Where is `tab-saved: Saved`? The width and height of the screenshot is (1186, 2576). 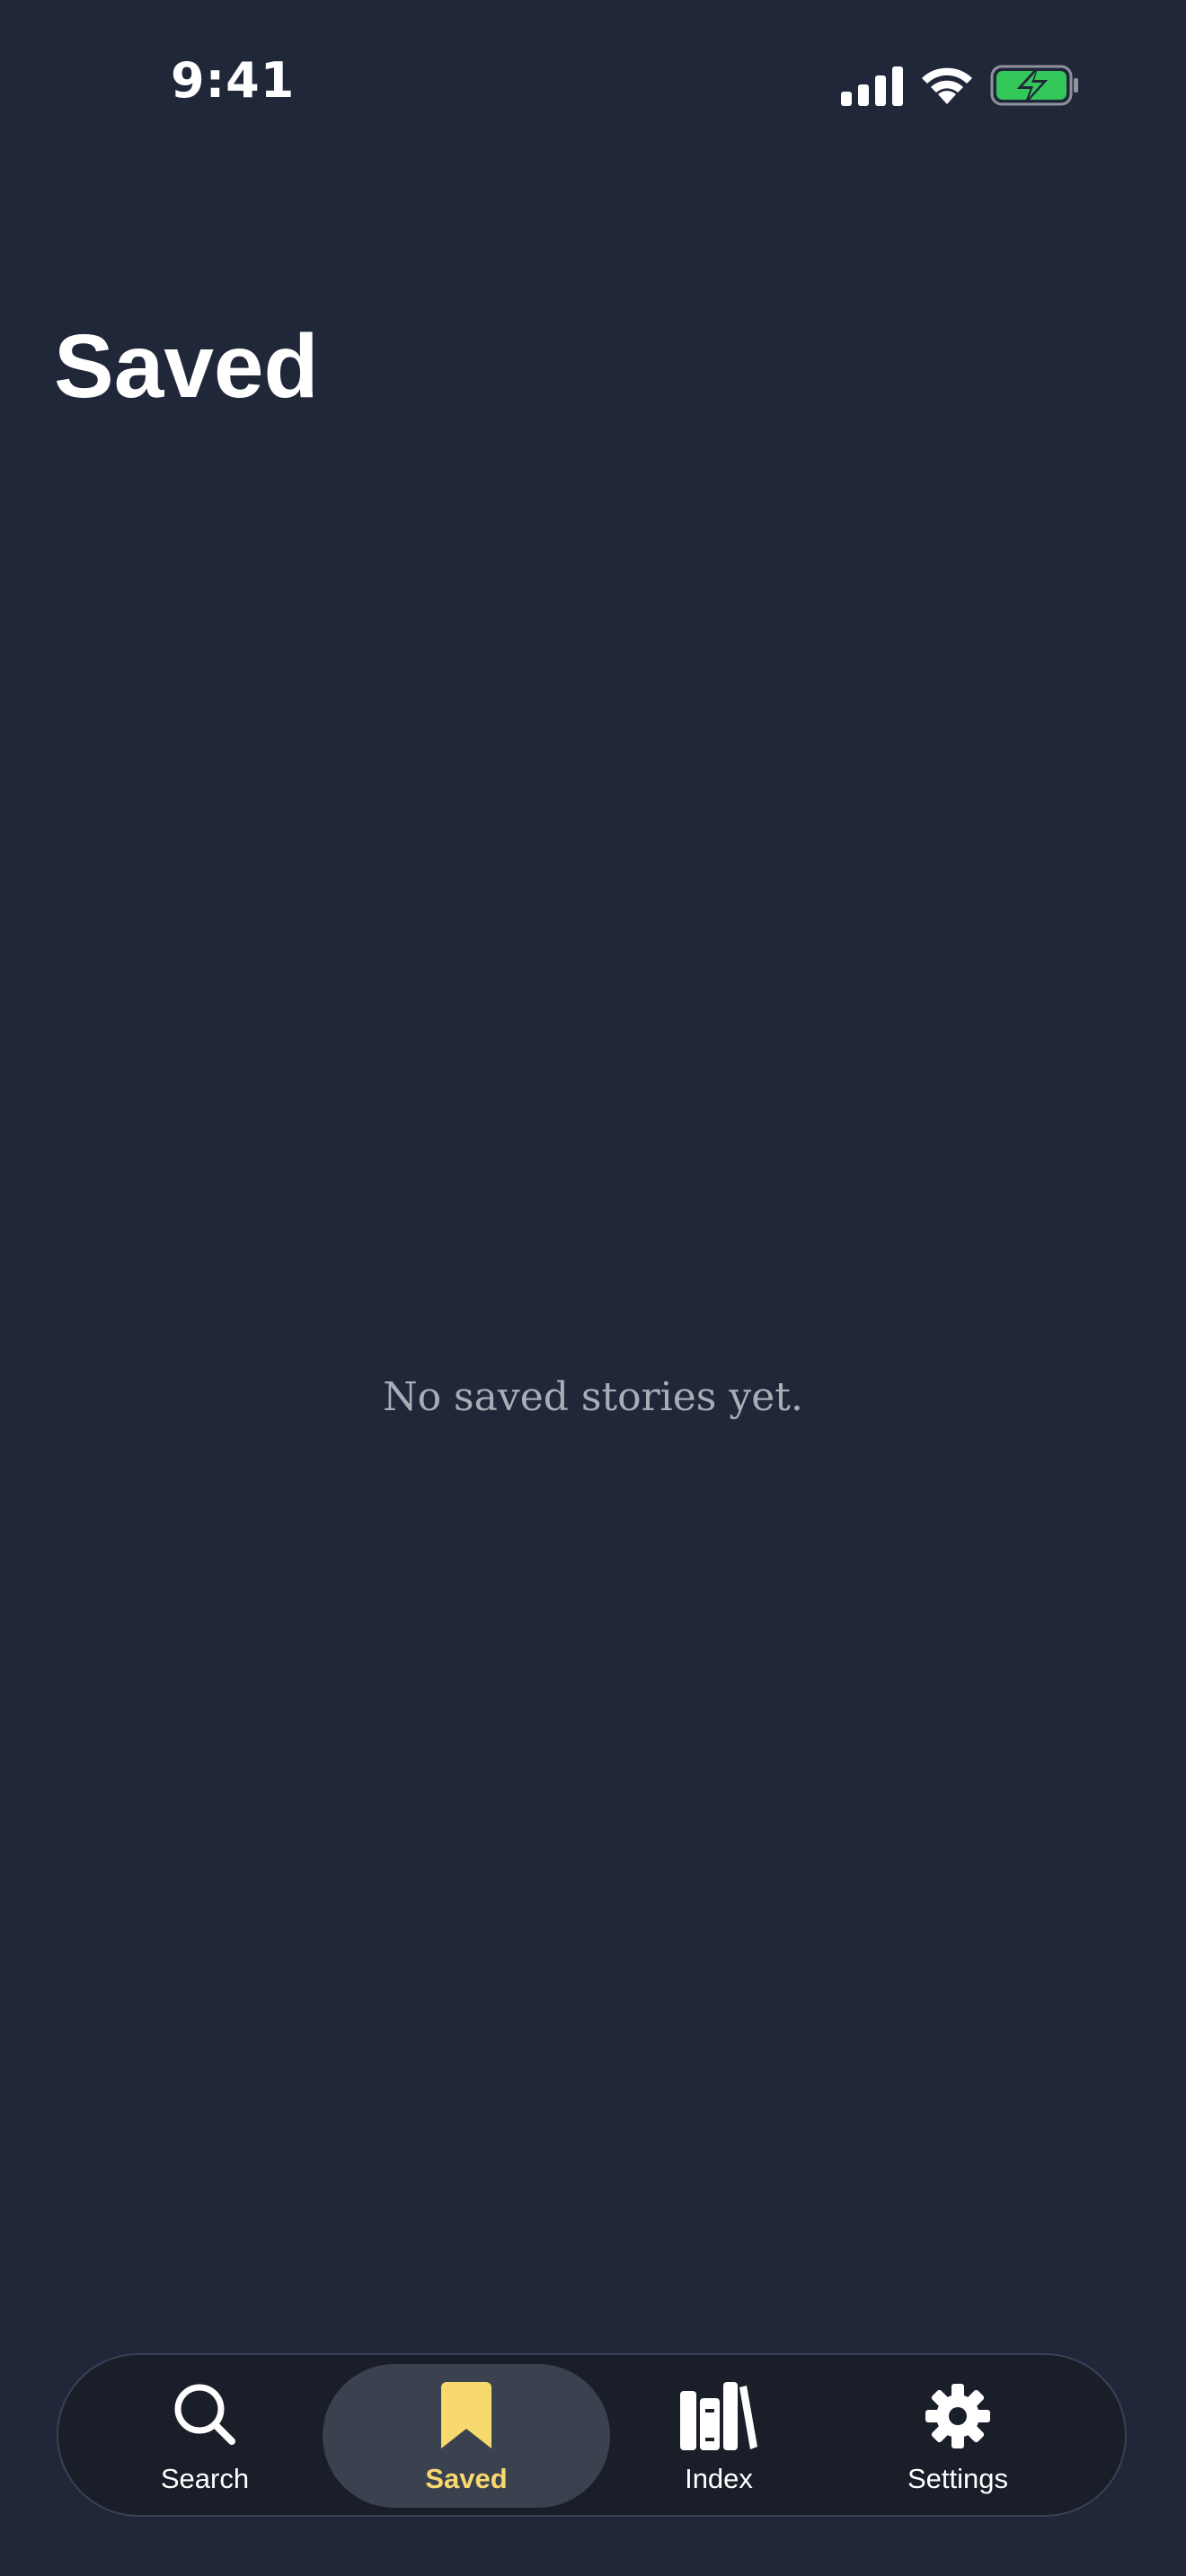 tab-saved: Saved is located at coordinates (466, 2436).